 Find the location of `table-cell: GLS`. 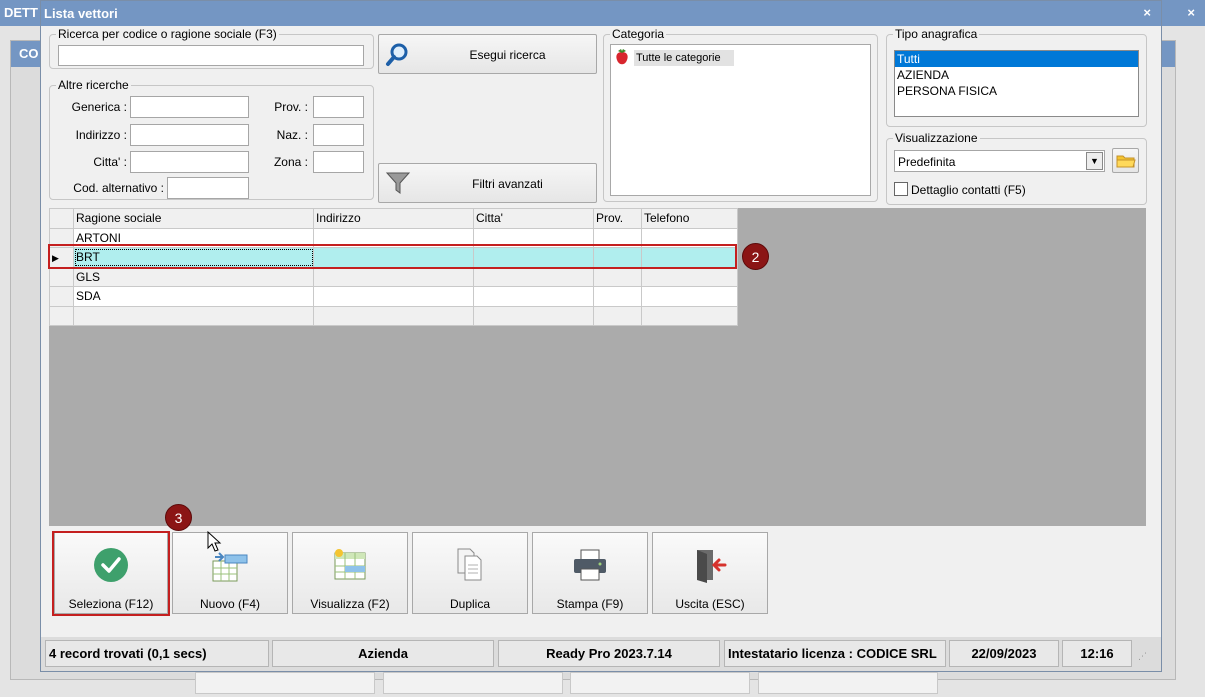

table-cell: GLS is located at coordinates (193, 276).